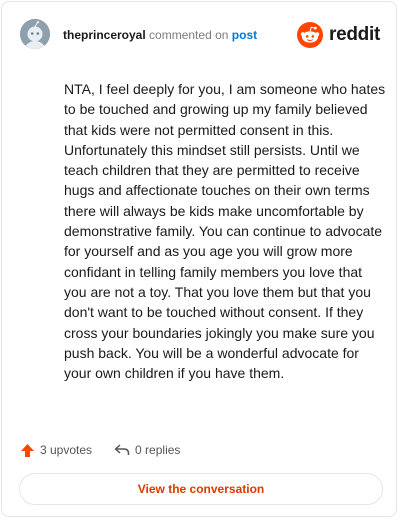  I want to click on upvote-count: 3 upvotes, so click(66, 450).